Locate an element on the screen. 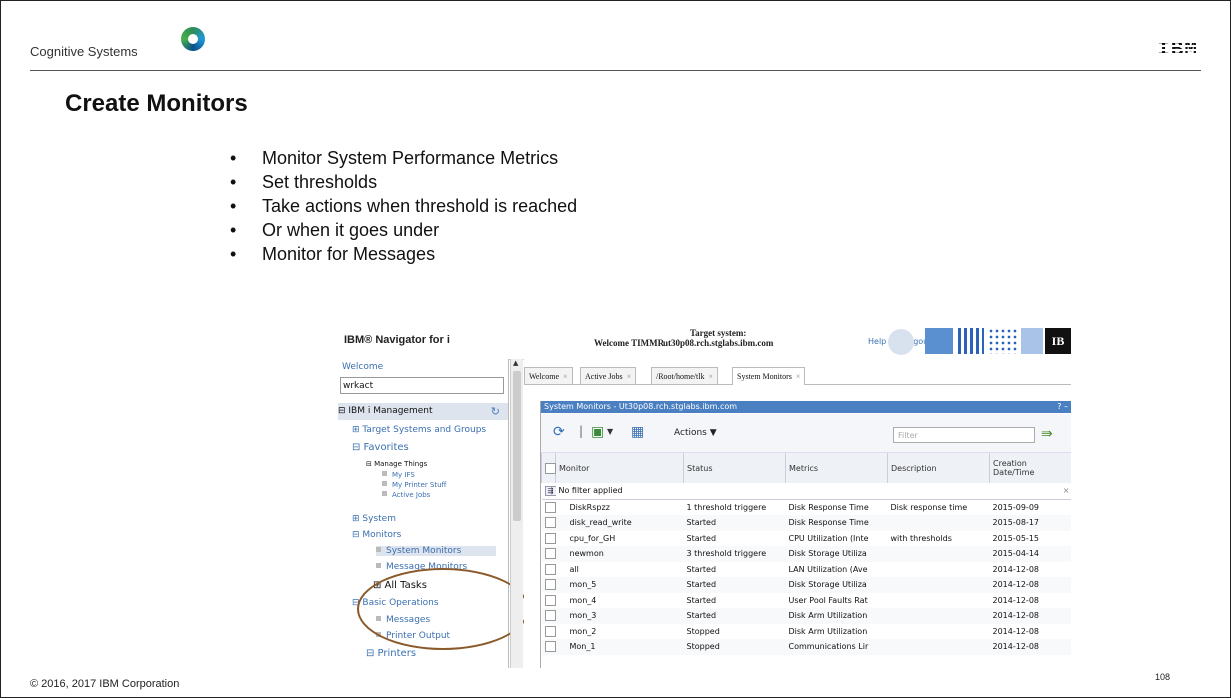  table-cell: CPU Utilization (Inte is located at coordinates (828, 538).